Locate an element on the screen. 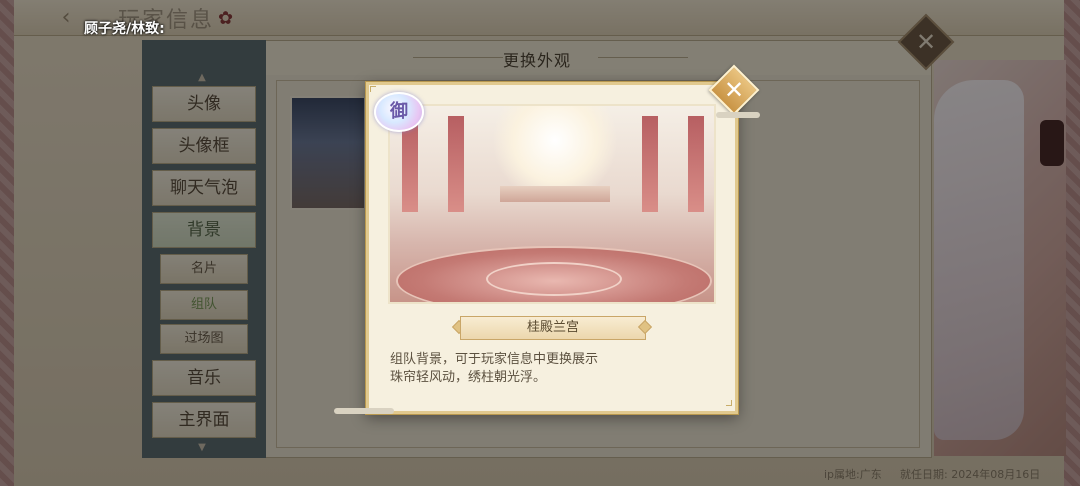  close-icon: ✕ is located at coordinates (734, 90).